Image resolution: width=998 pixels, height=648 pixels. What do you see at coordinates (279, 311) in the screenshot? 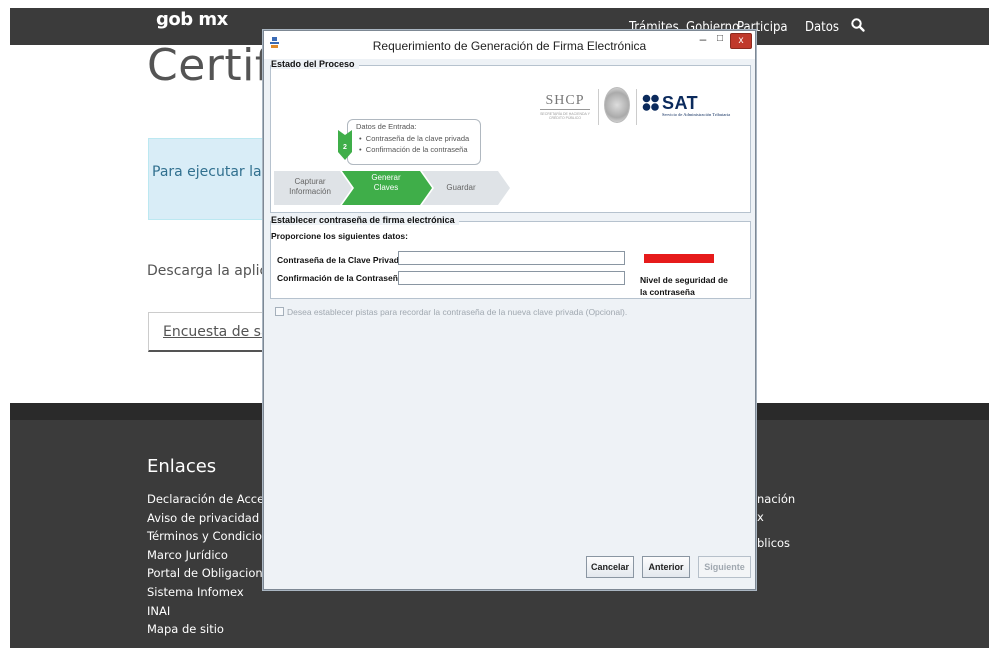
I see `hints-checkbox` at bounding box center [279, 311].